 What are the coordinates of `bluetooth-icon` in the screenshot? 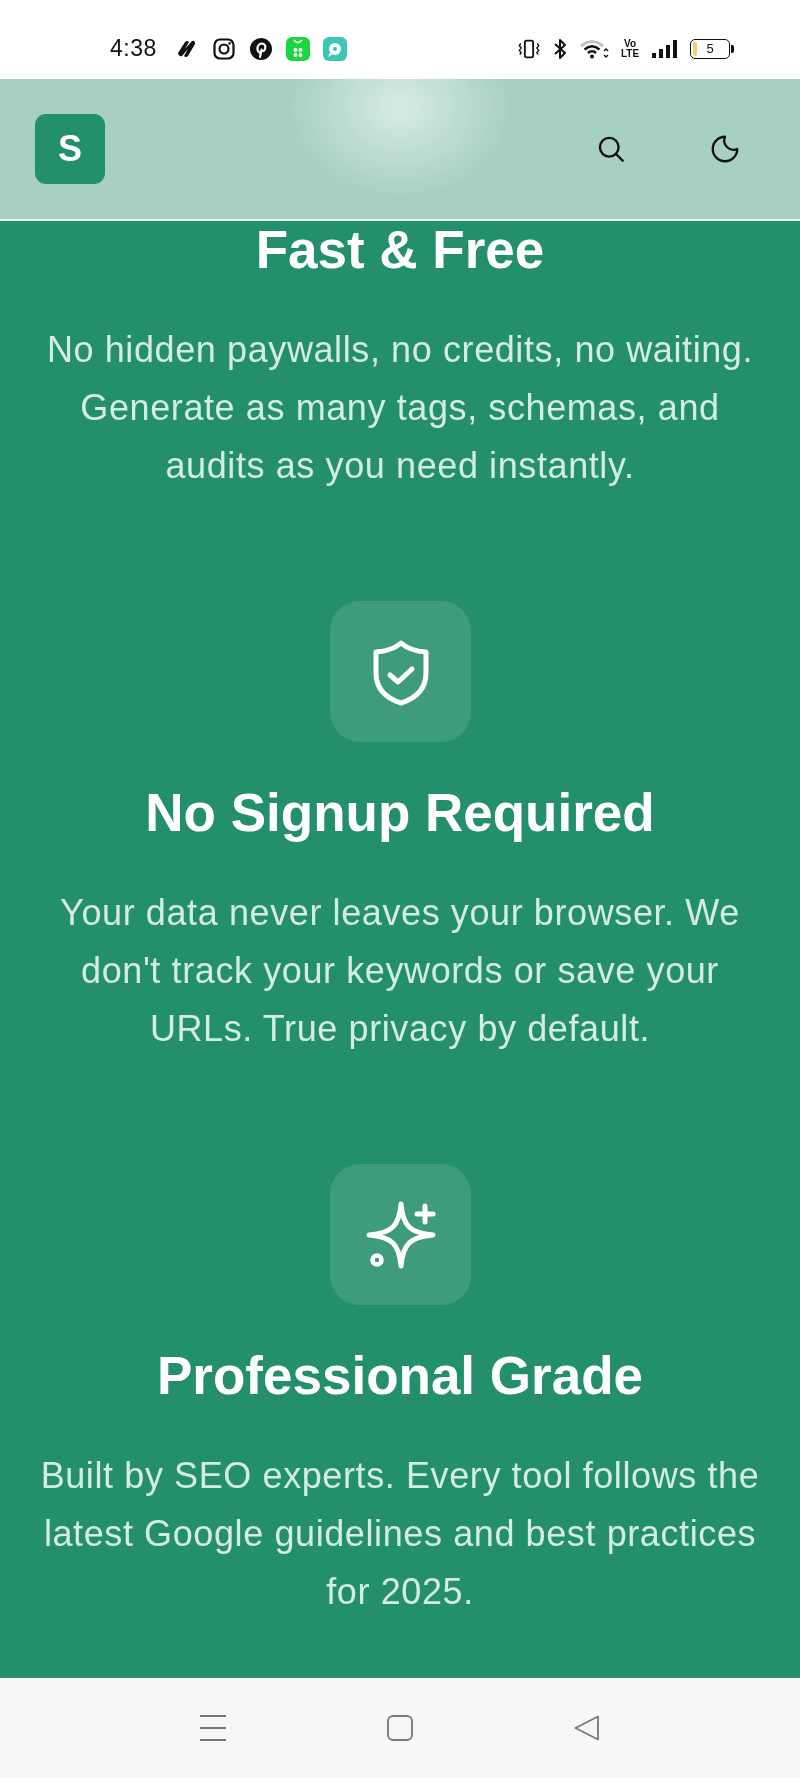 It's located at (560, 48).